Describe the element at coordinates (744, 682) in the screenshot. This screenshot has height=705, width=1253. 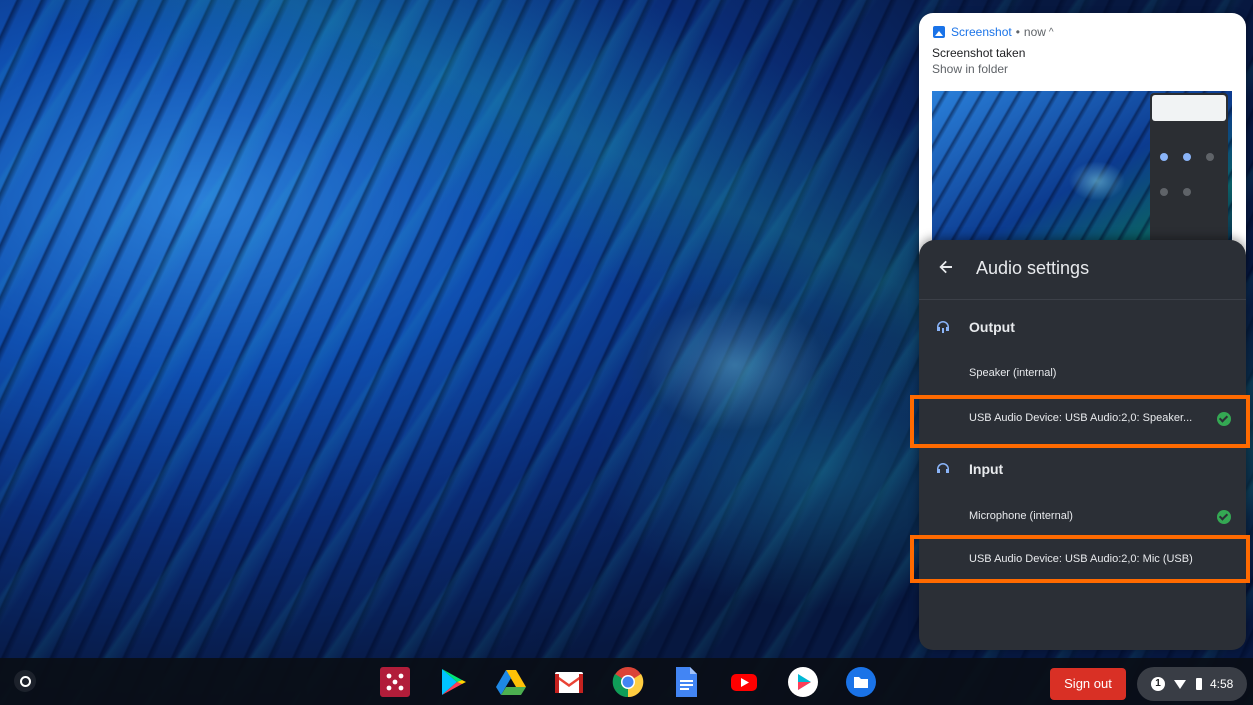
I see `youtube-icon` at that location.